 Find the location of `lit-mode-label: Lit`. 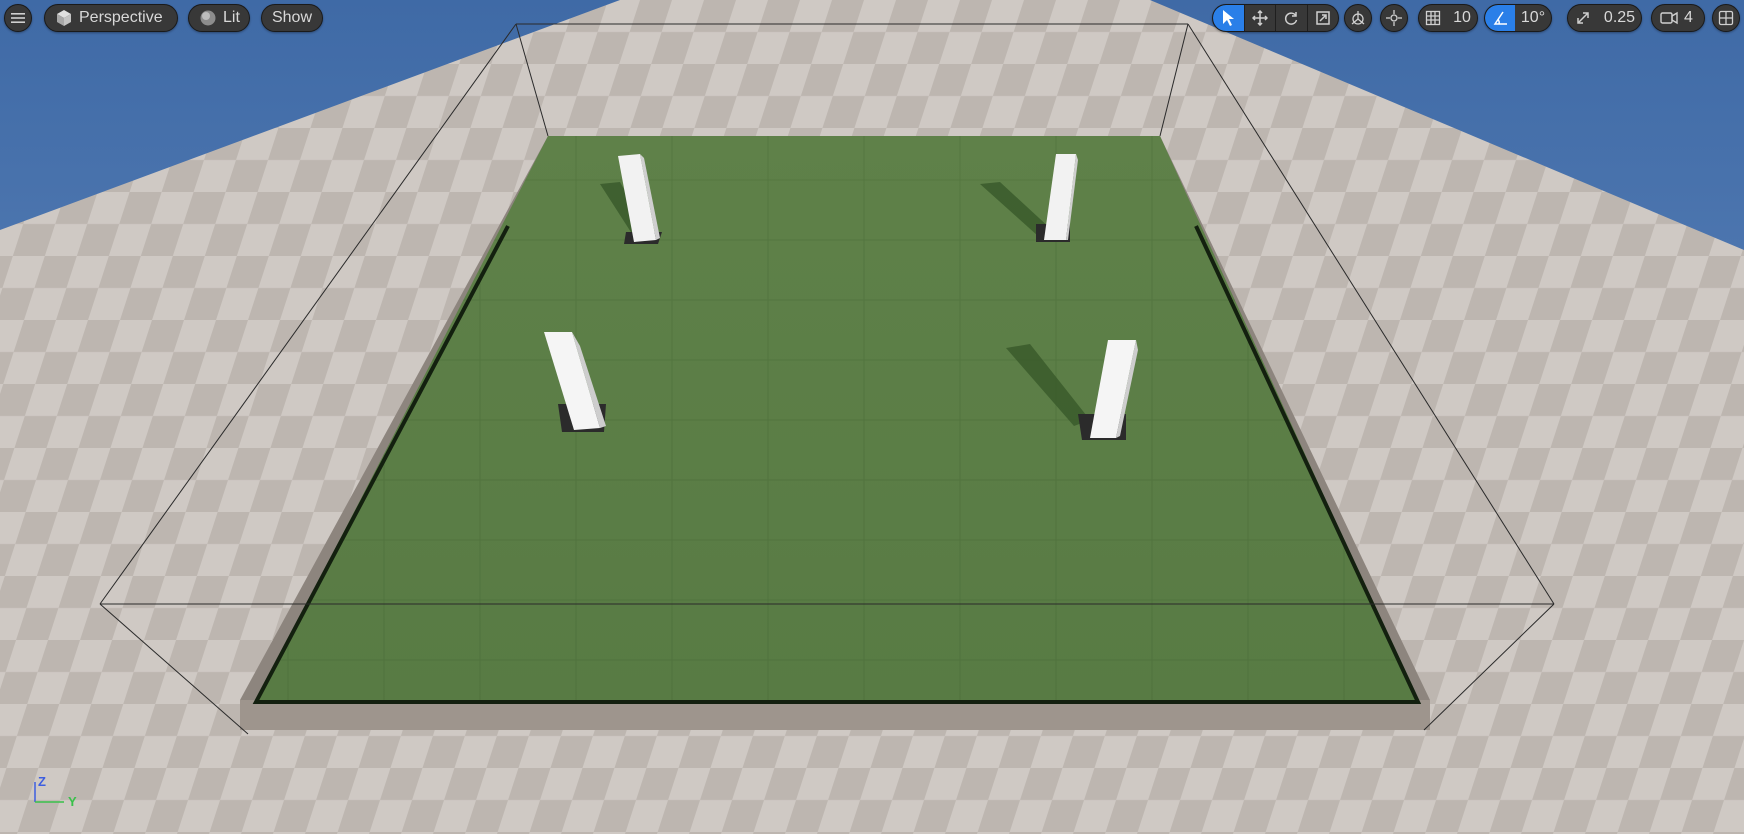

lit-mode-label: Lit is located at coordinates (231, 17).